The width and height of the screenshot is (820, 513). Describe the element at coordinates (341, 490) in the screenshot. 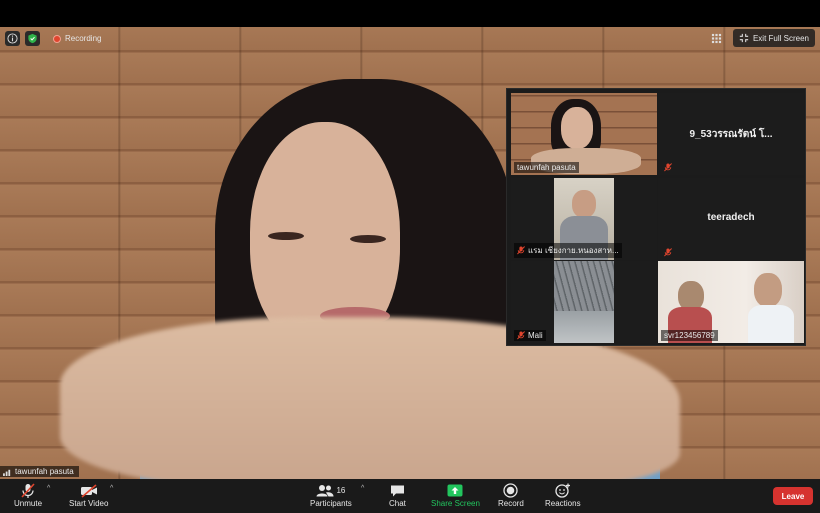

I see `participants-count: 16` at that location.